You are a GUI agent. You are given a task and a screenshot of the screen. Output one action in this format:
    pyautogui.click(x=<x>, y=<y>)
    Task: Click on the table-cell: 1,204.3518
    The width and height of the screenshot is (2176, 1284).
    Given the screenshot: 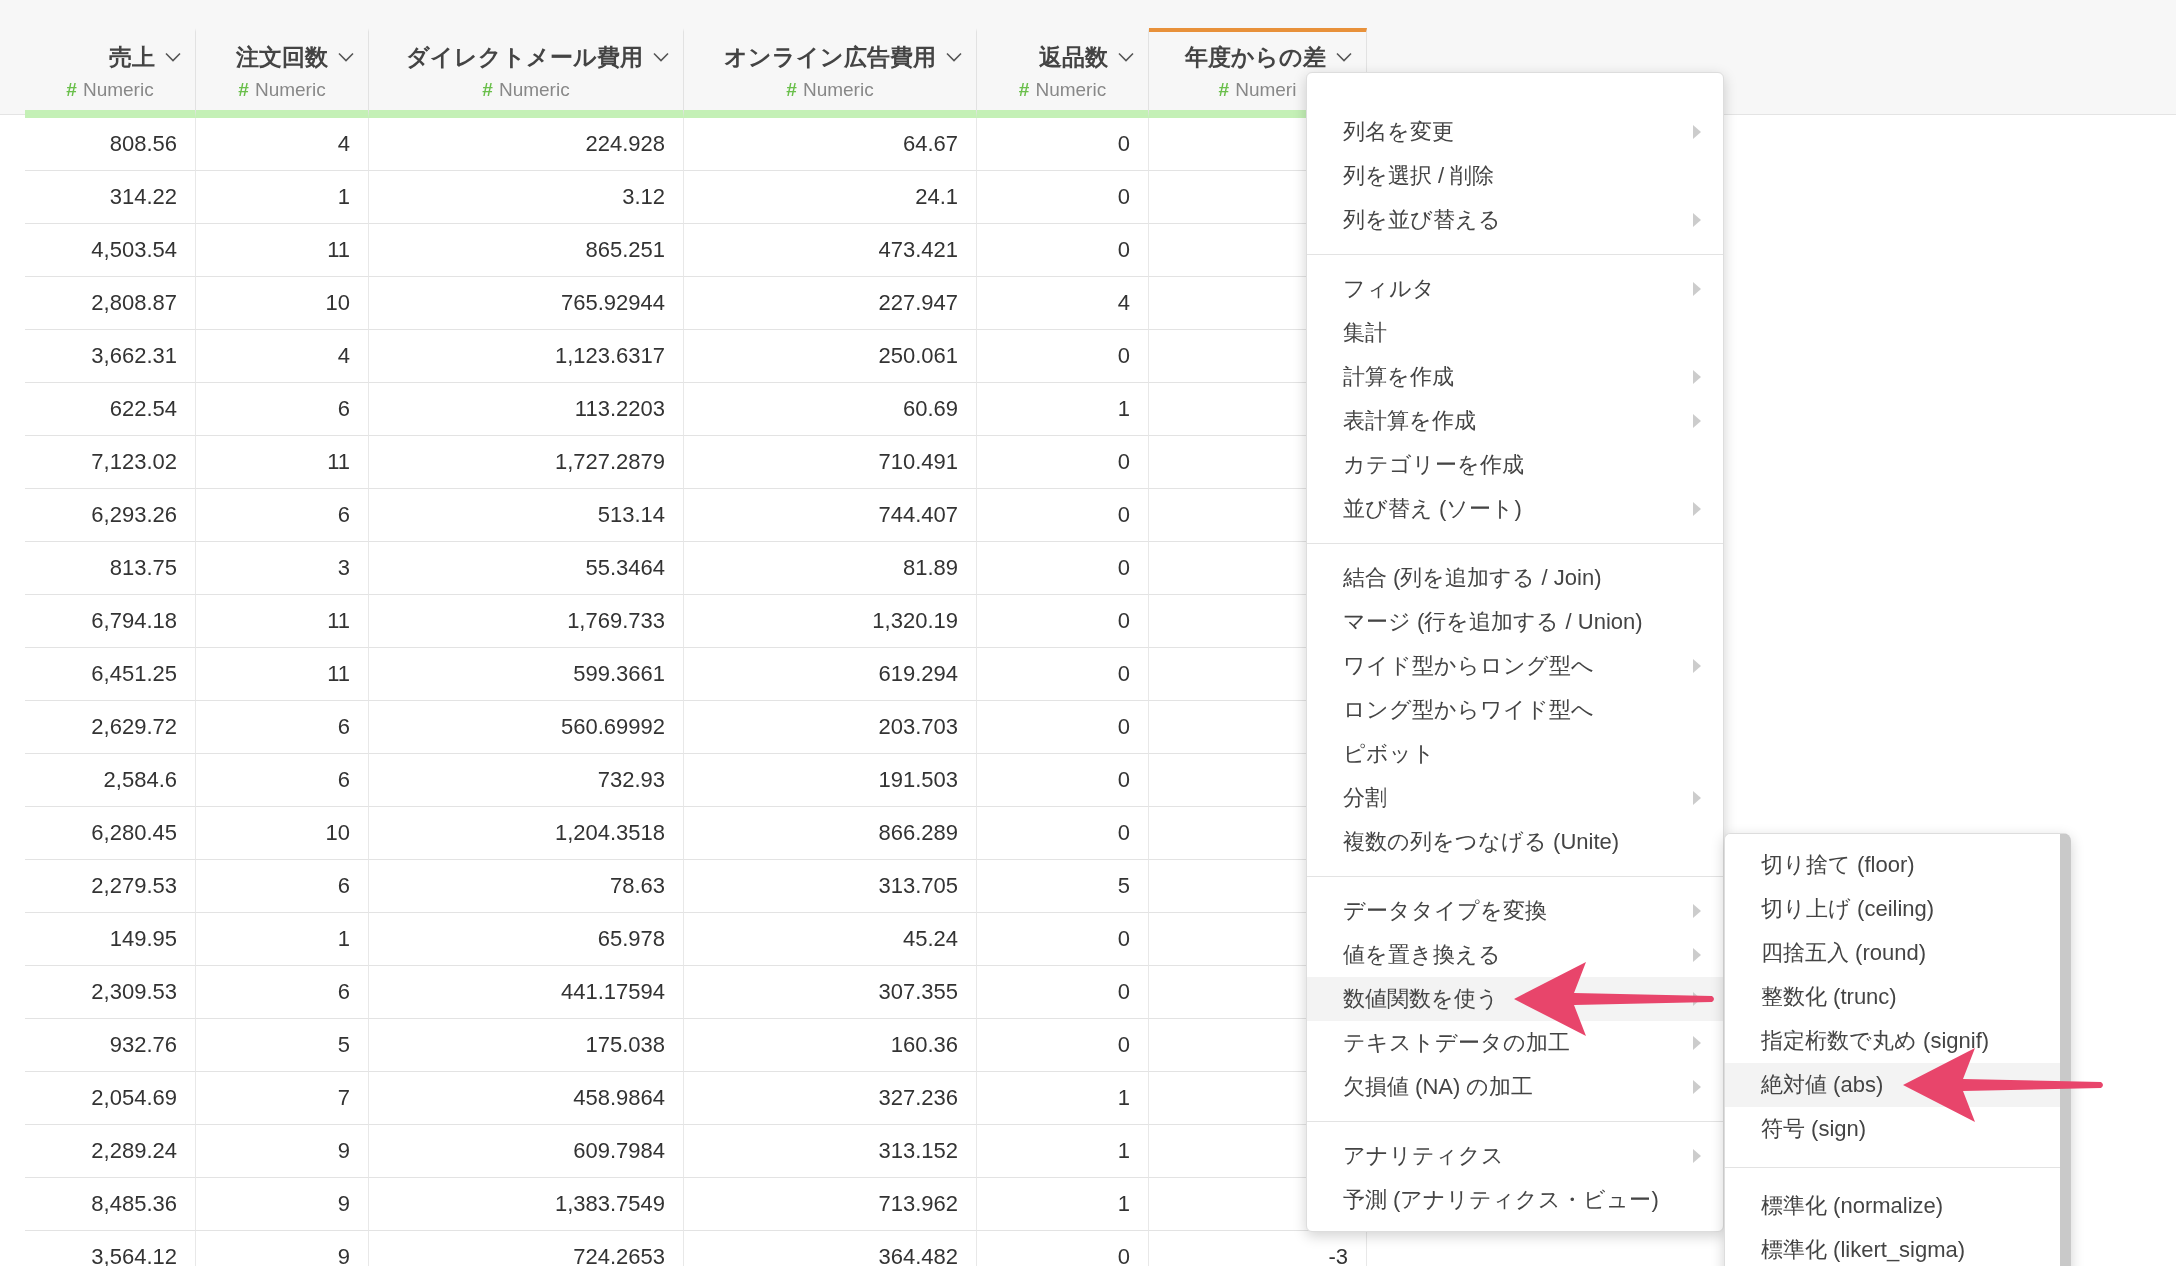 What is the action you would take?
    pyautogui.click(x=526, y=833)
    